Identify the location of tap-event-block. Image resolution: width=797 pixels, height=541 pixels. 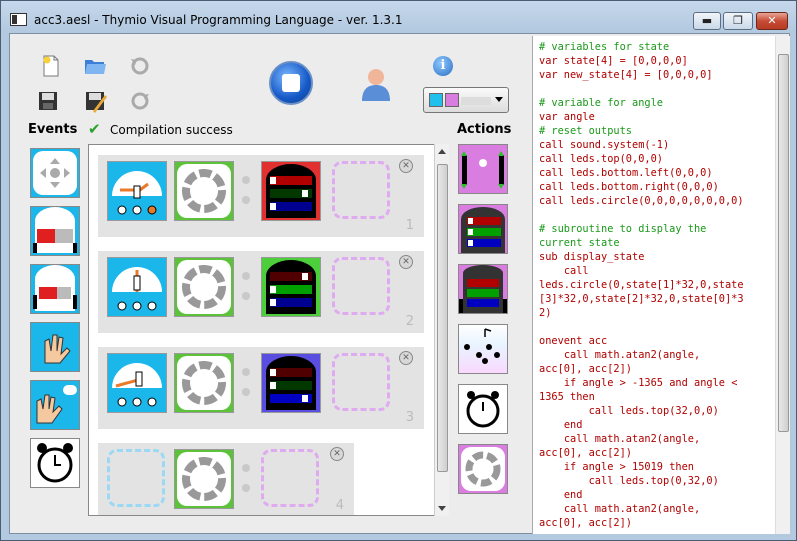
(55, 347).